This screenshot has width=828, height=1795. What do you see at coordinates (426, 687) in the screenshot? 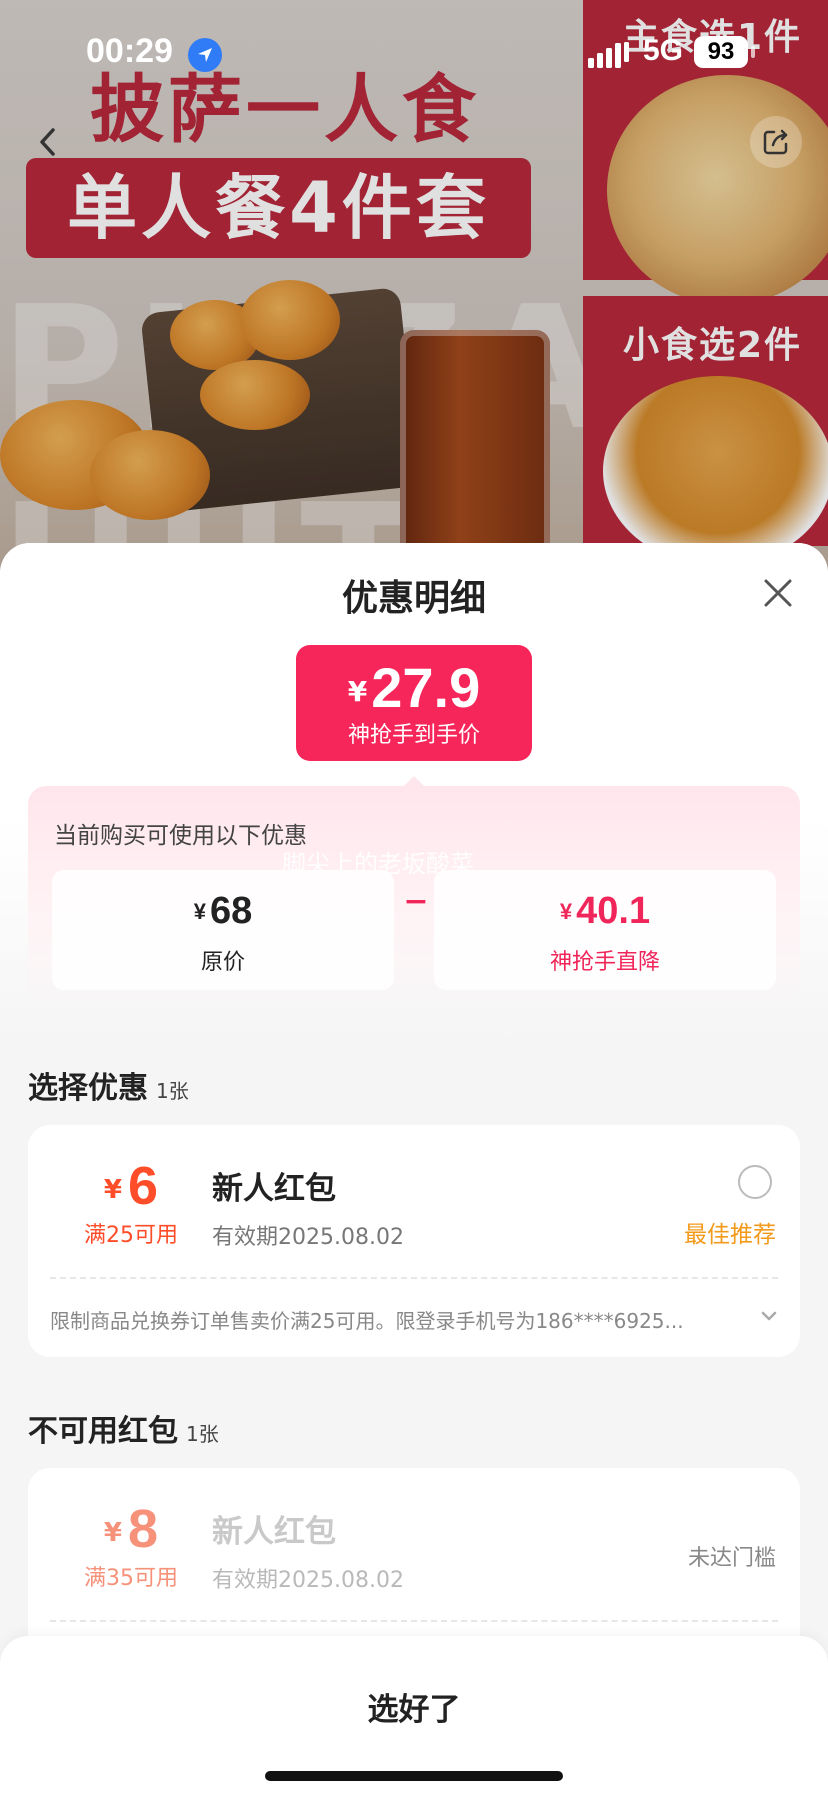
I see `final-price-amount: 27.9` at bounding box center [426, 687].